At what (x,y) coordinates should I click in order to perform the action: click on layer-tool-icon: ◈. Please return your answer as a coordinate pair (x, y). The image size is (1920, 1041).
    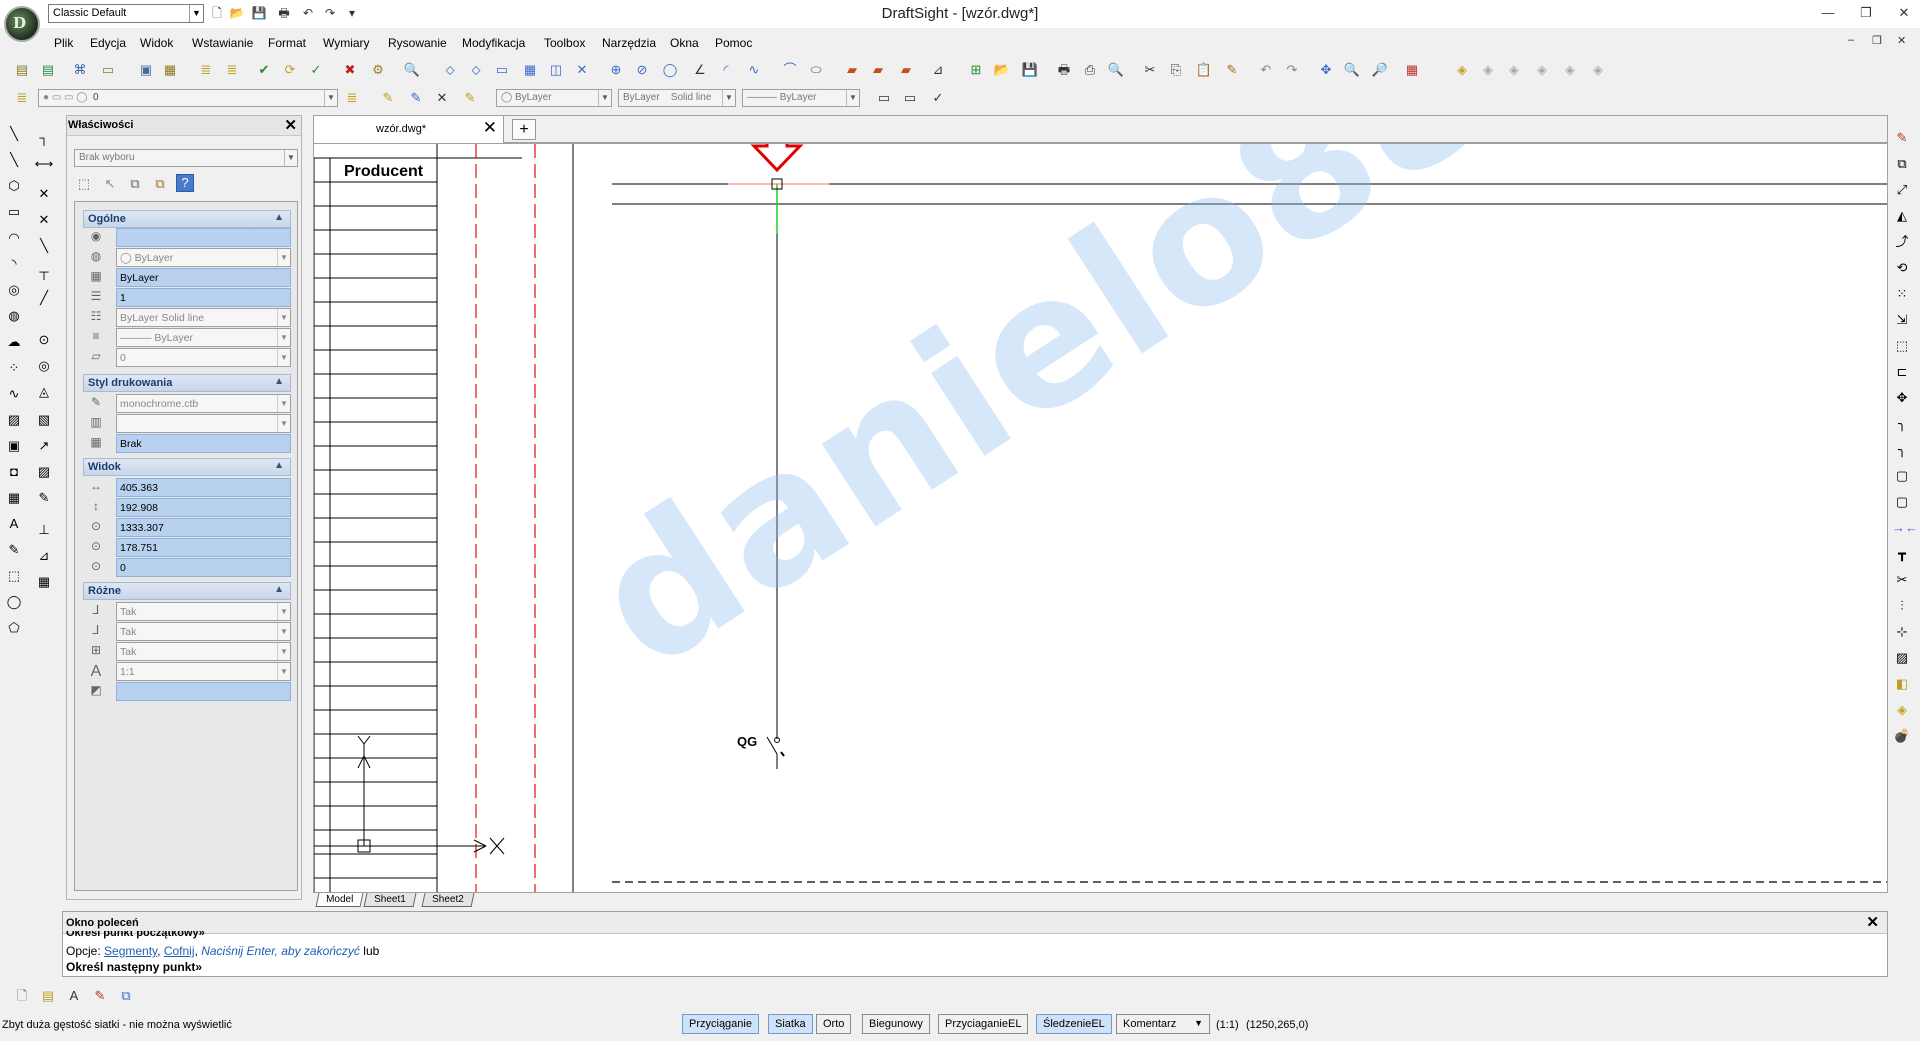
    Looking at the image, I should click on (1902, 710).